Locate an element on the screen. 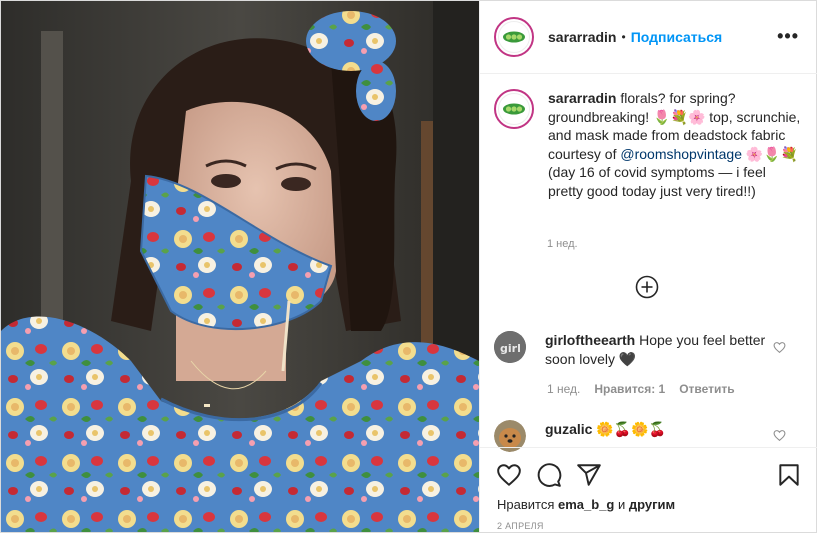  post-date: 2 АПРЕЛЯ is located at coordinates (520, 526).